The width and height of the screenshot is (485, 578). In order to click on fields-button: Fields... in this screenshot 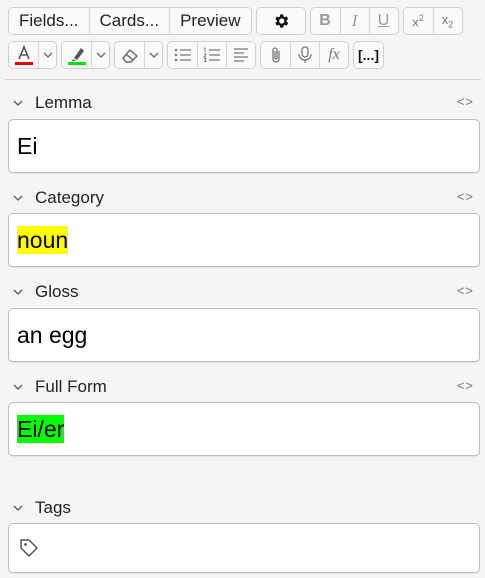, I will do `click(49, 21)`.